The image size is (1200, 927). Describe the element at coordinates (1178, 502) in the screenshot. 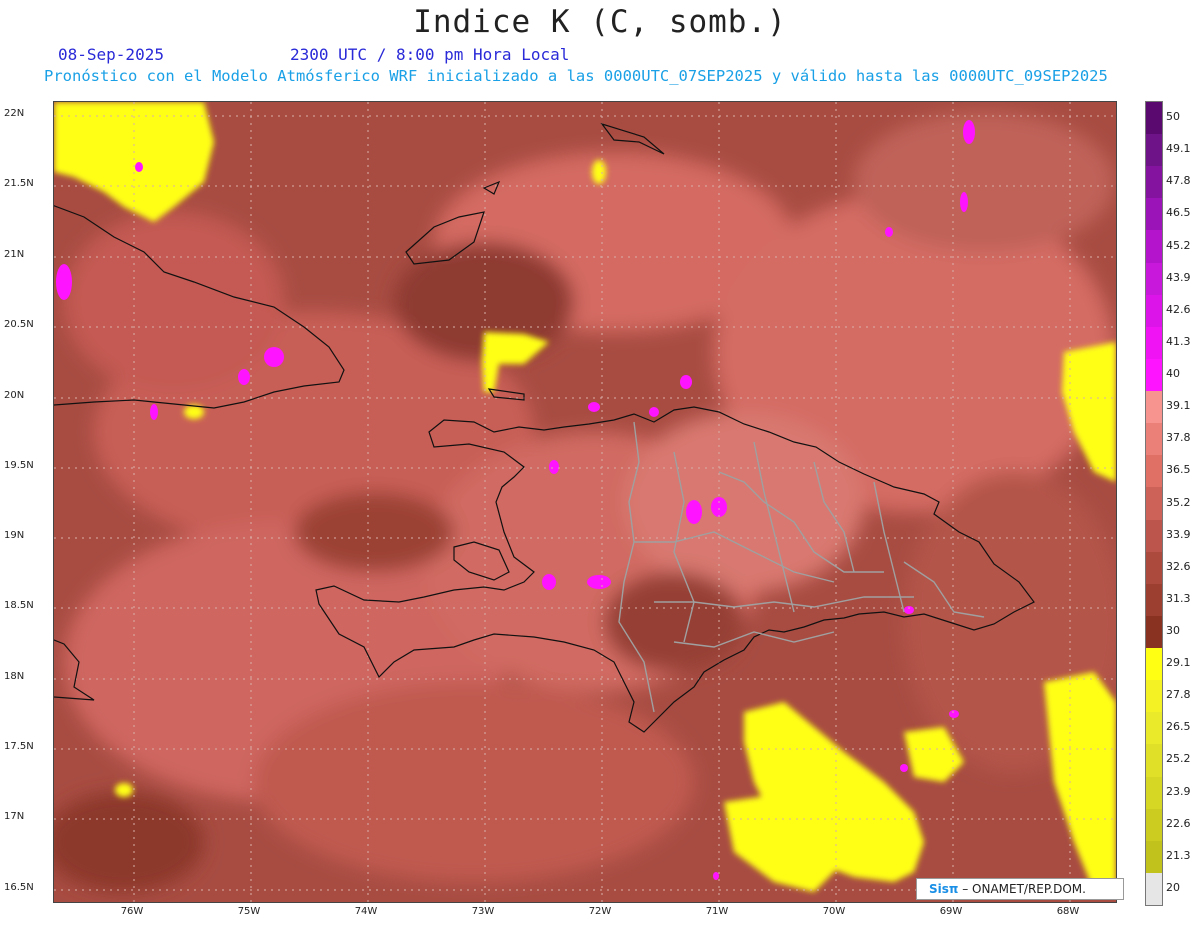

I see `colorbar-label: 35.2` at that location.